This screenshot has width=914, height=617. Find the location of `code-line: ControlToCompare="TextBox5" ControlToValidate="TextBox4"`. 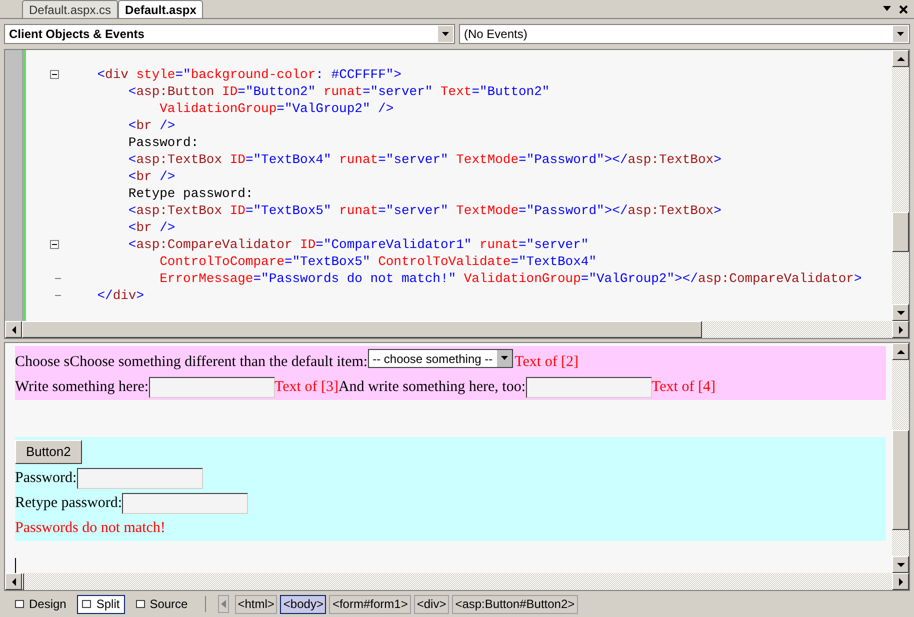

code-line: ControlToCompare="TextBox5" ControlToValidate="TextBox4" is located at coordinates (377, 261).